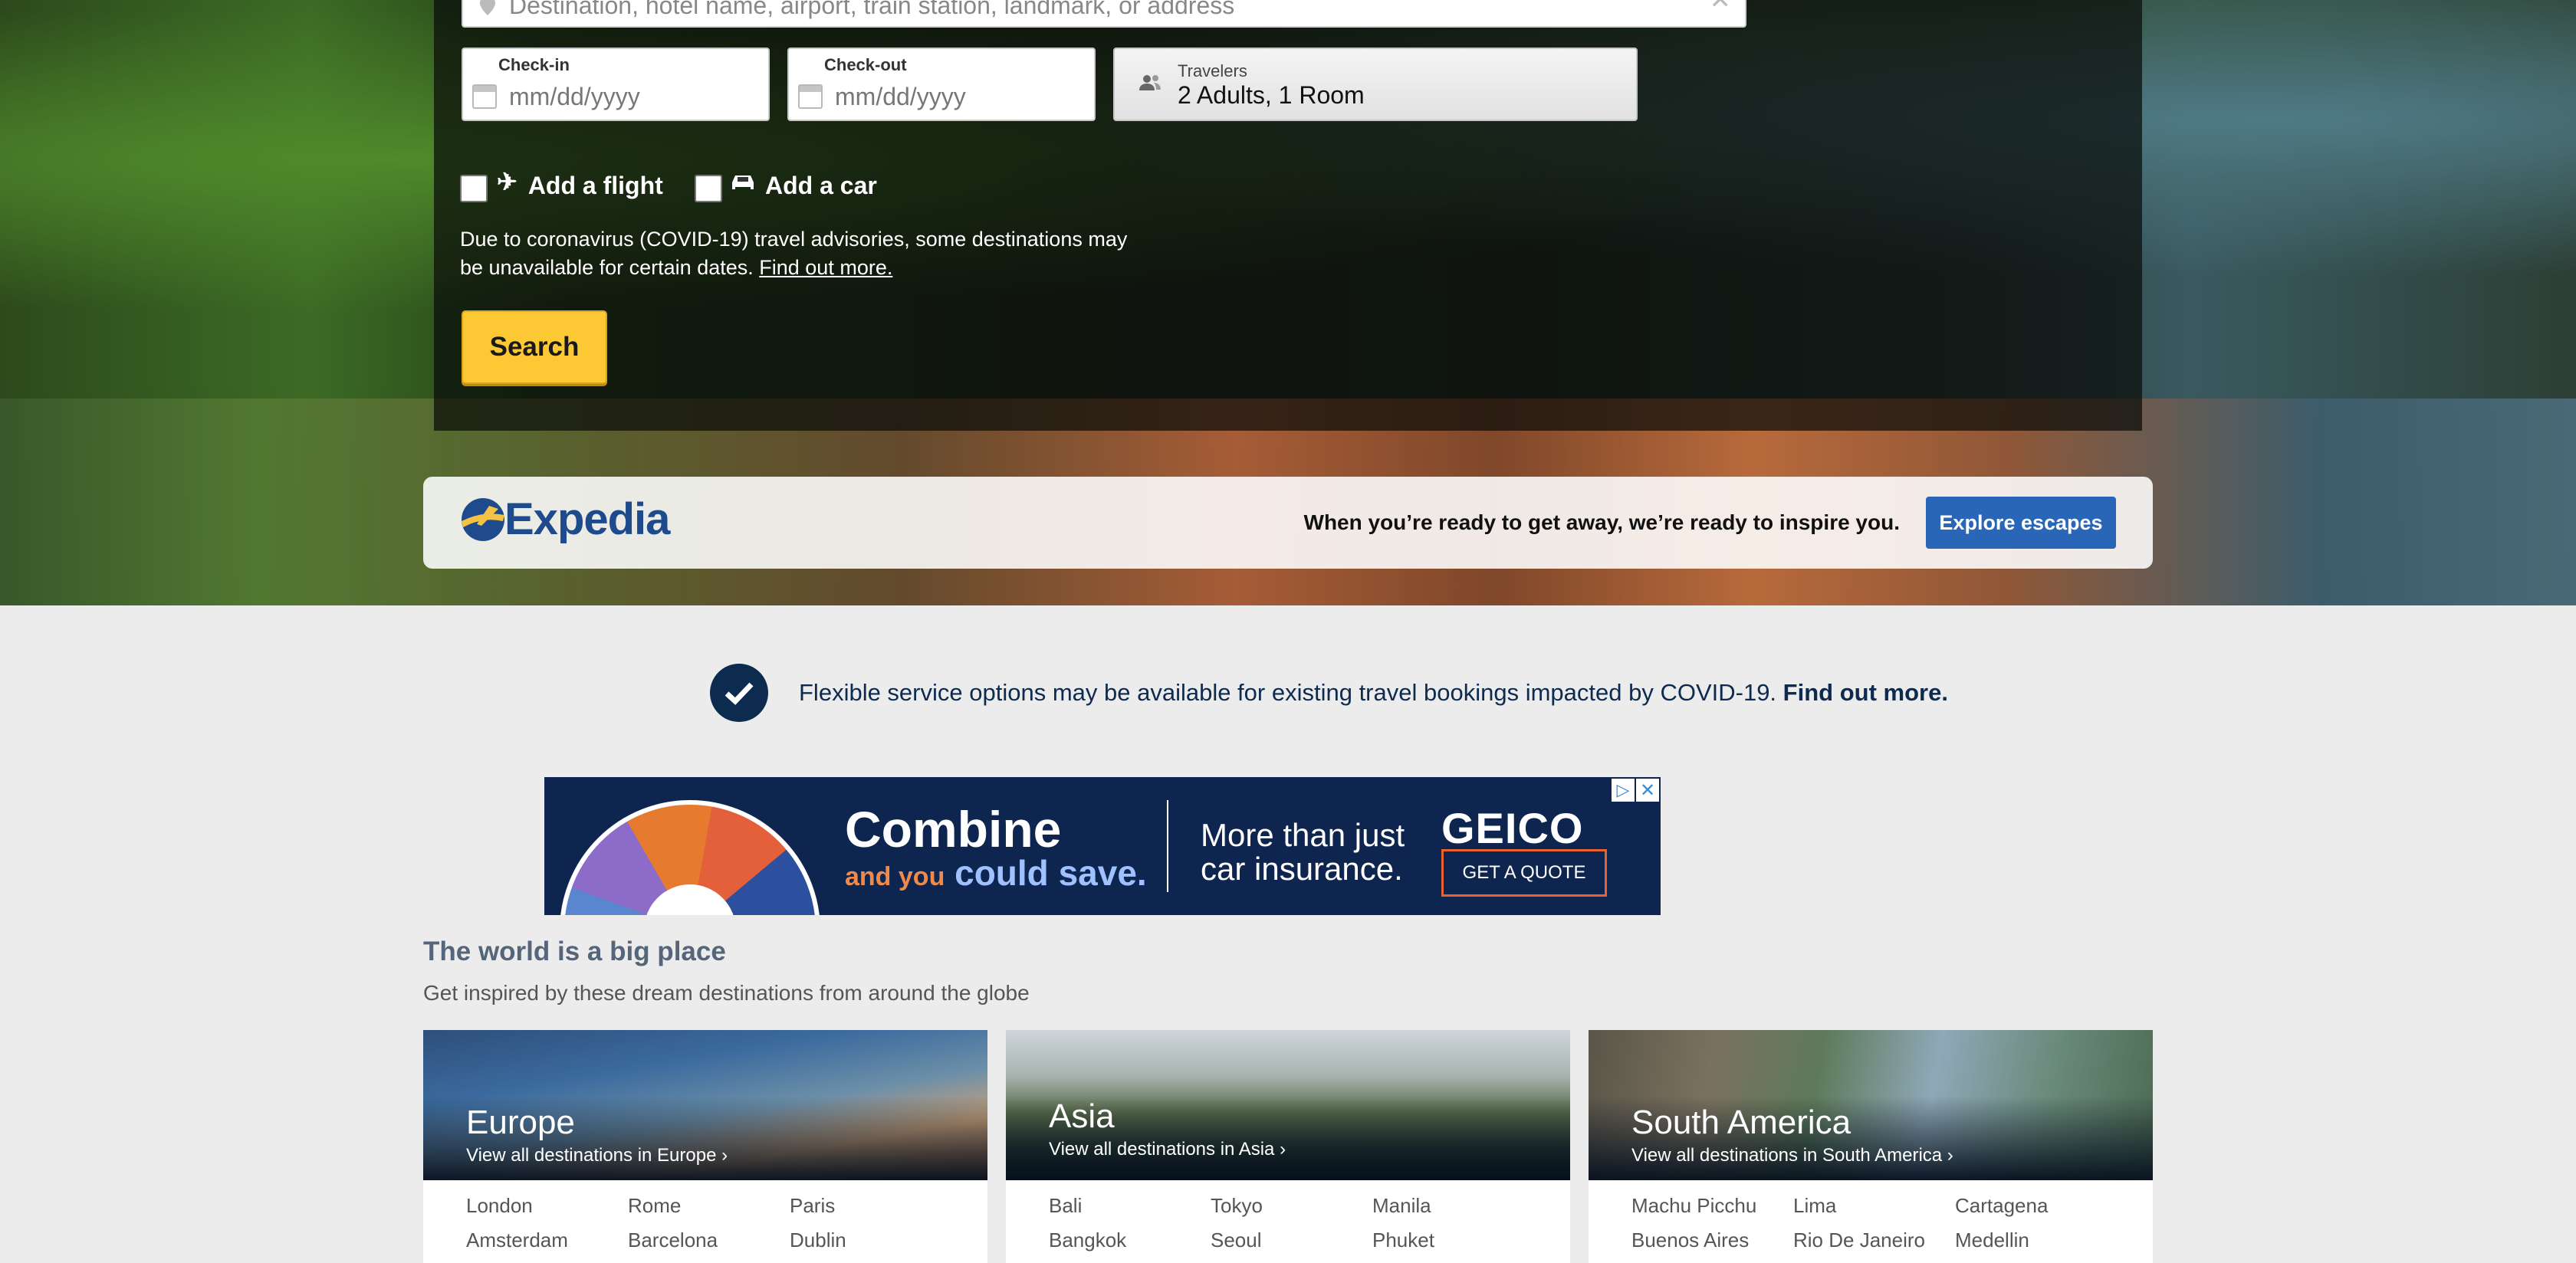 This screenshot has height=1263, width=2576. What do you see at coordinates (1624, 791) in the screenshot?
I see `adchoices-icon: ▷` at bounding box center [1624, 791].